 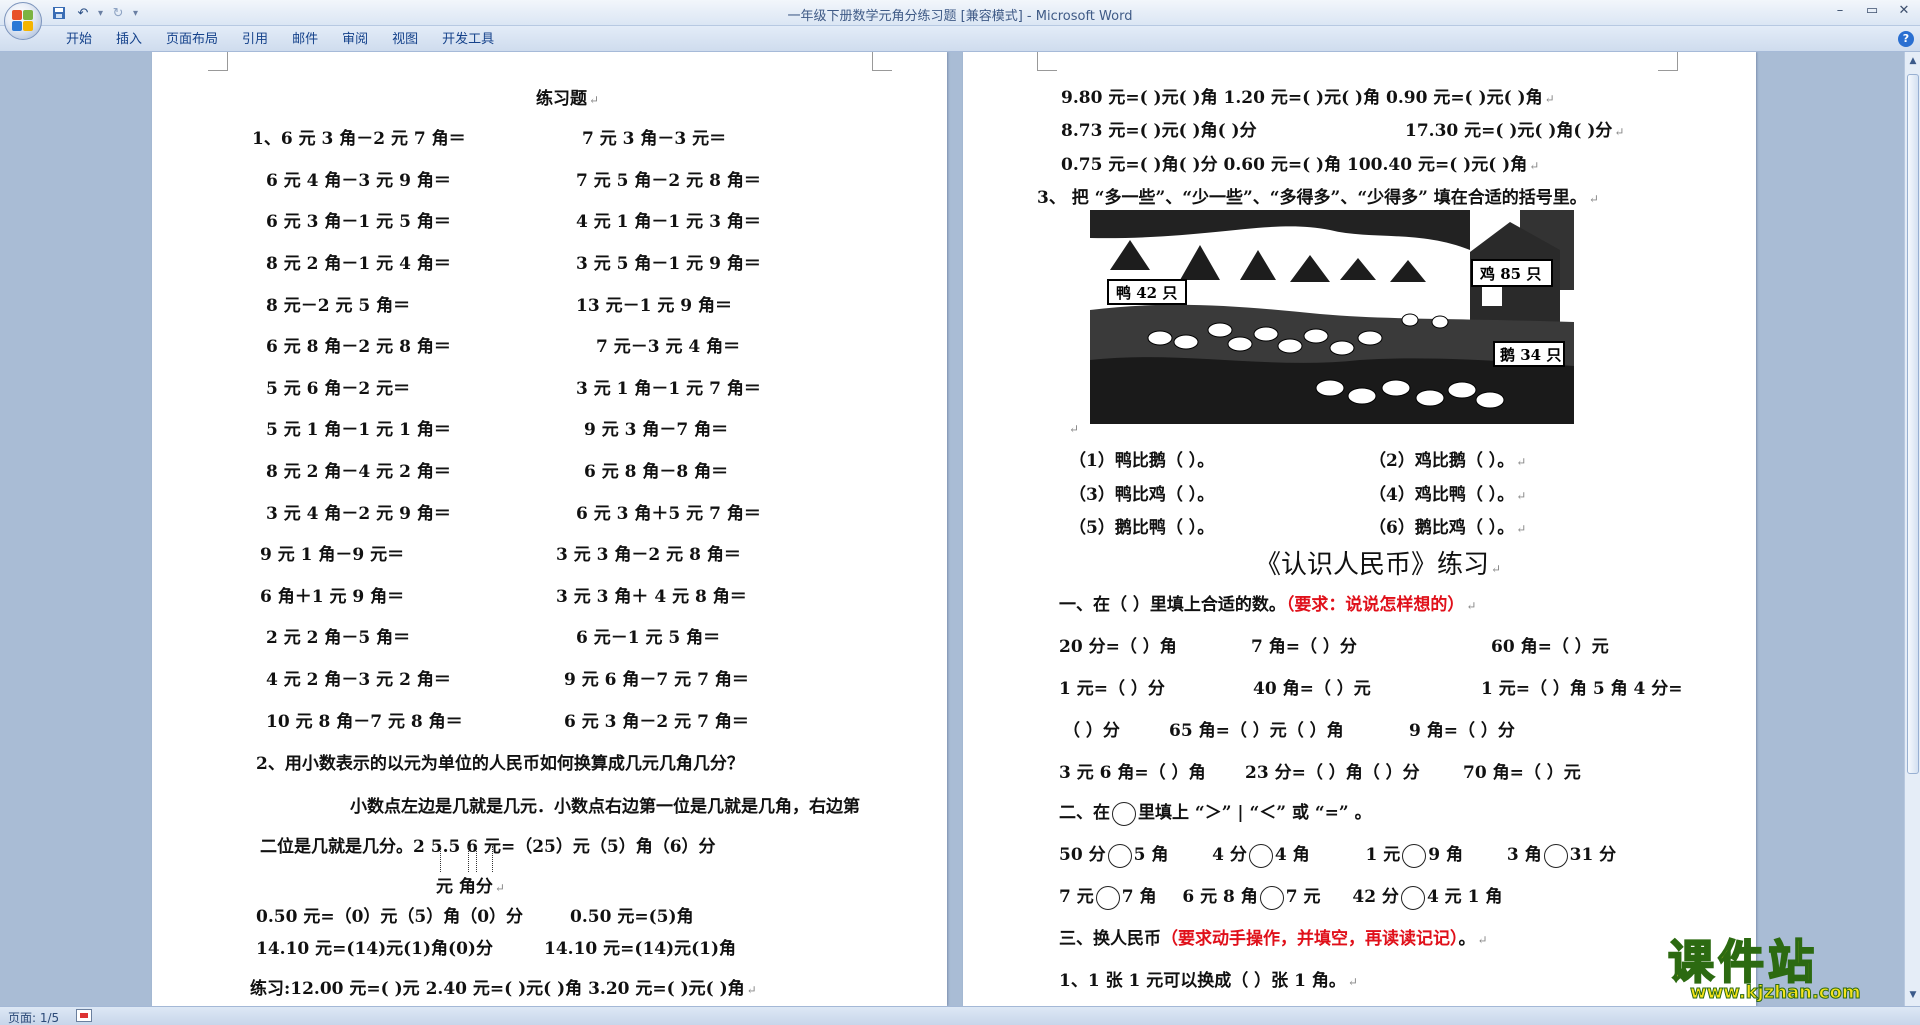 I want to click on s1-r1-c1: 20 分=（ ）角, so click(x=1118, y=647).